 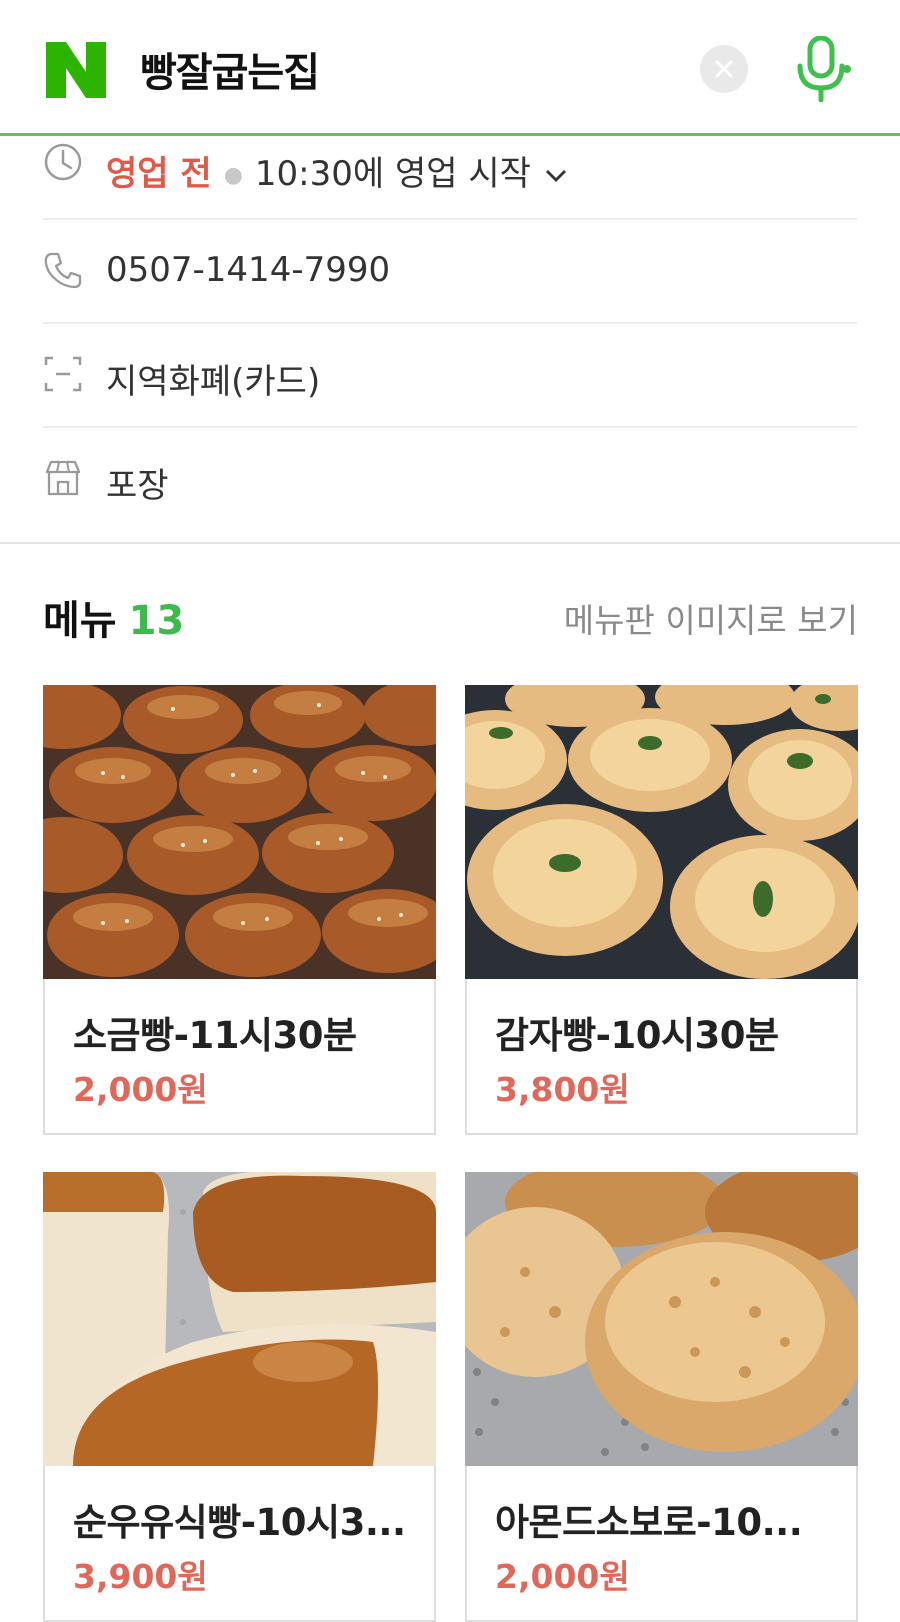 What do you see at coordinates (239, 1319) in the screenshot?
I see `milk-bread-photo` at bounding box center [239, 1319].